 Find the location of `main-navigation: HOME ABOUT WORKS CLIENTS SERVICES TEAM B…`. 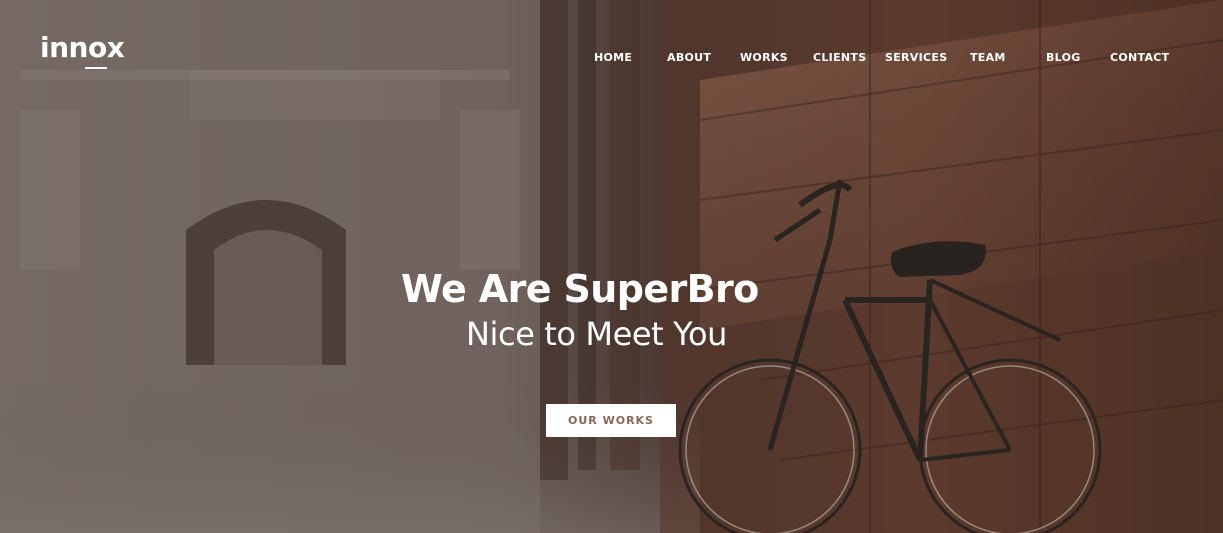

main-navigation: HOME ABOUT WORKS CLIENTS SERVICES TEAM B… is located at coordinates (611, 59).